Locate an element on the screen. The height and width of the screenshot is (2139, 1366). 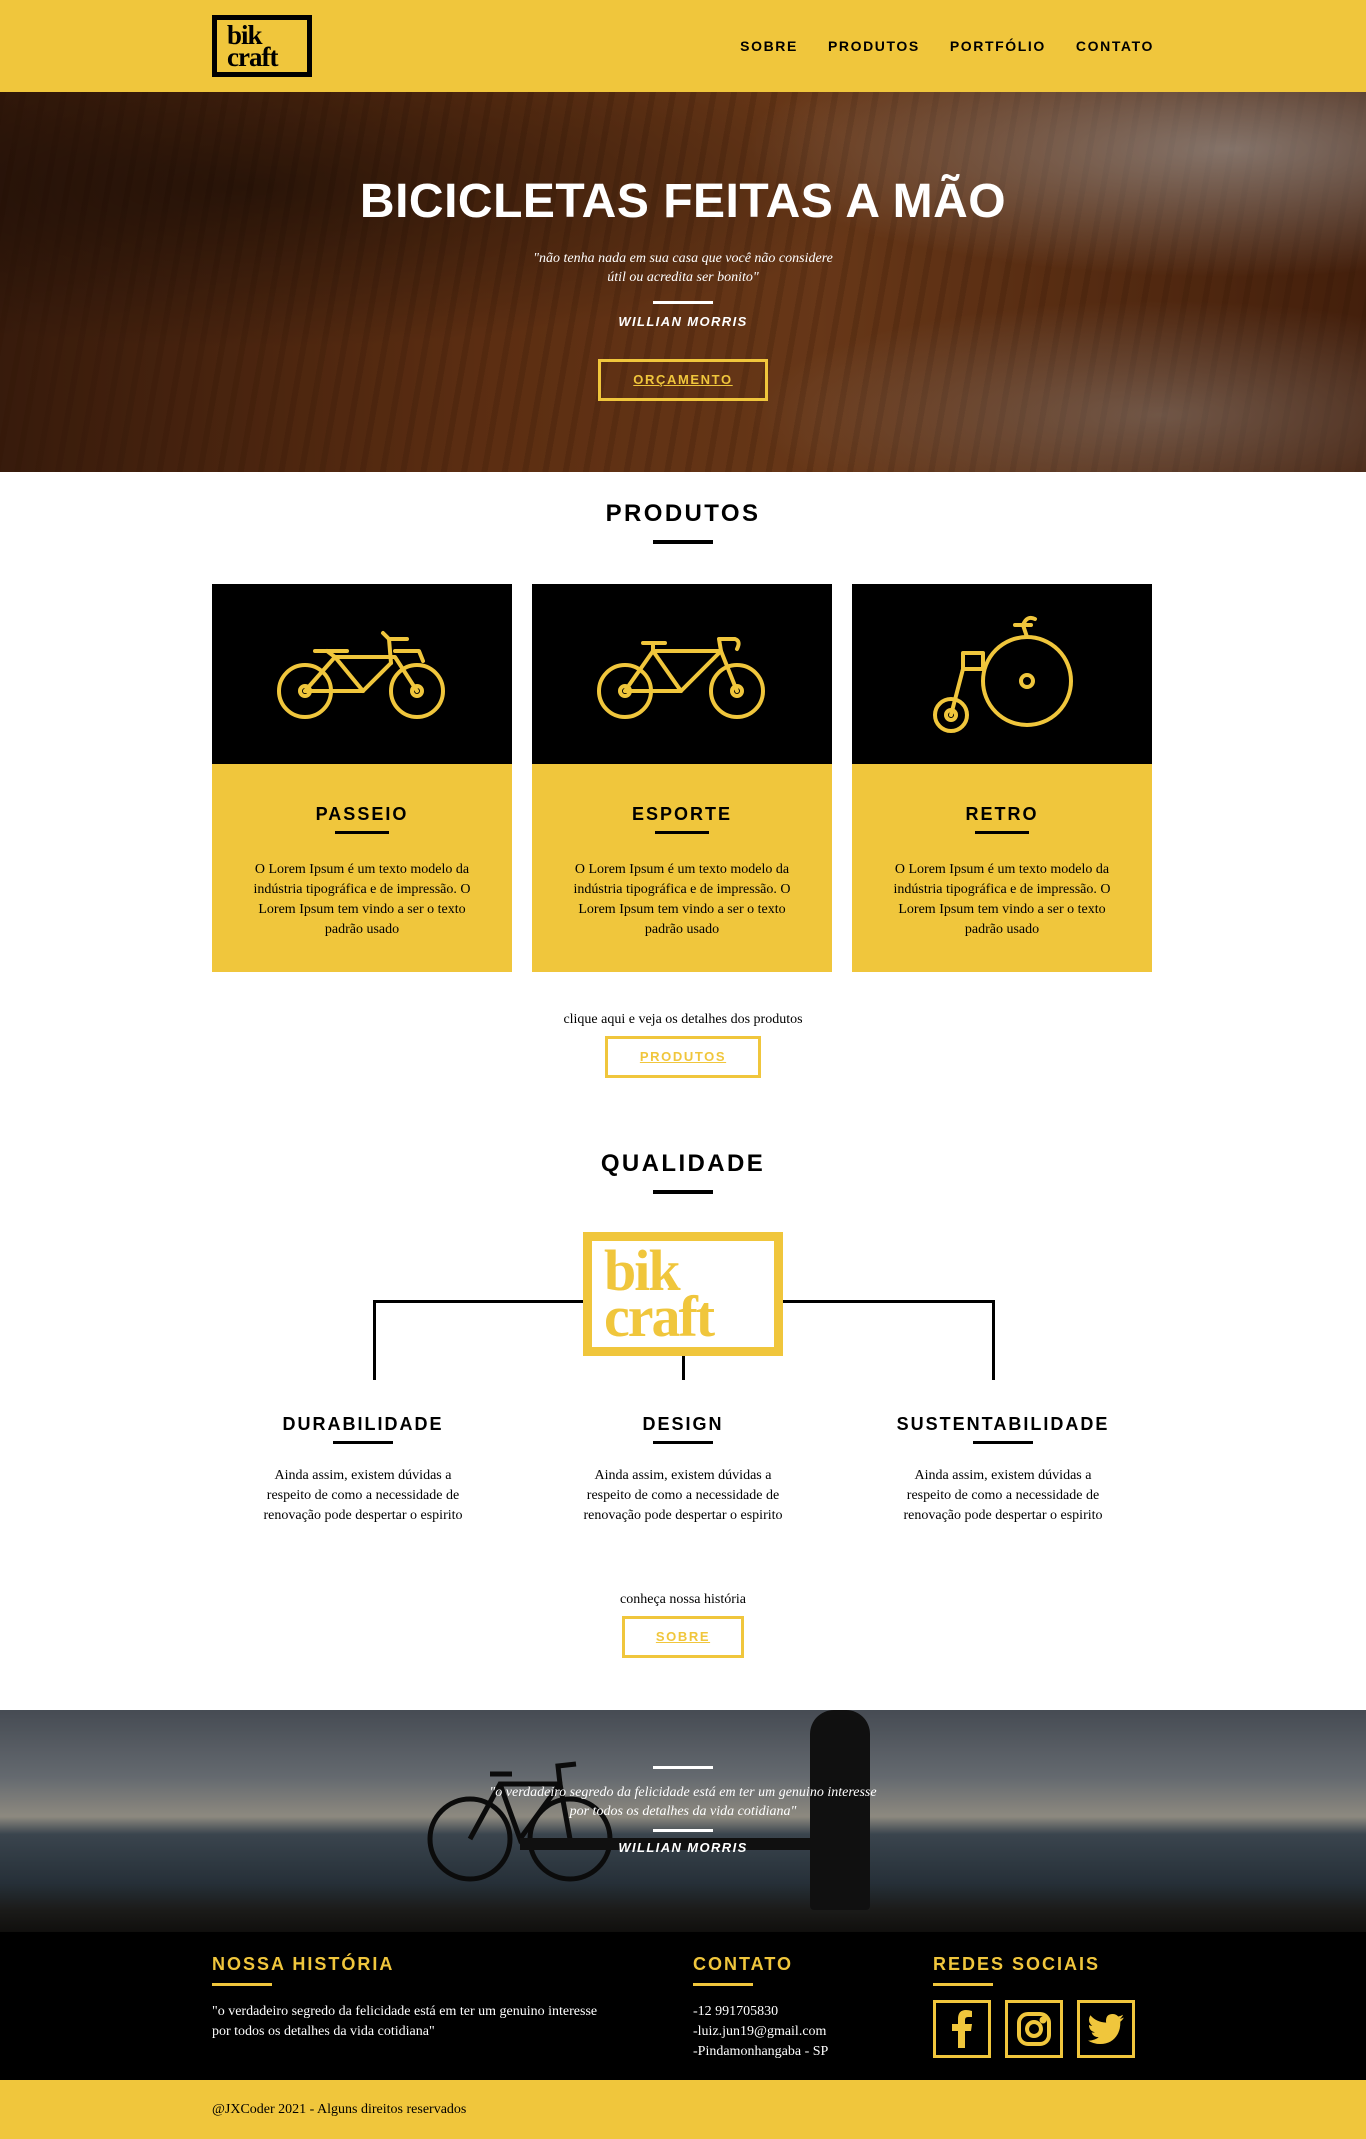
band-divider-bottom is located at coordinates (683, 1830).